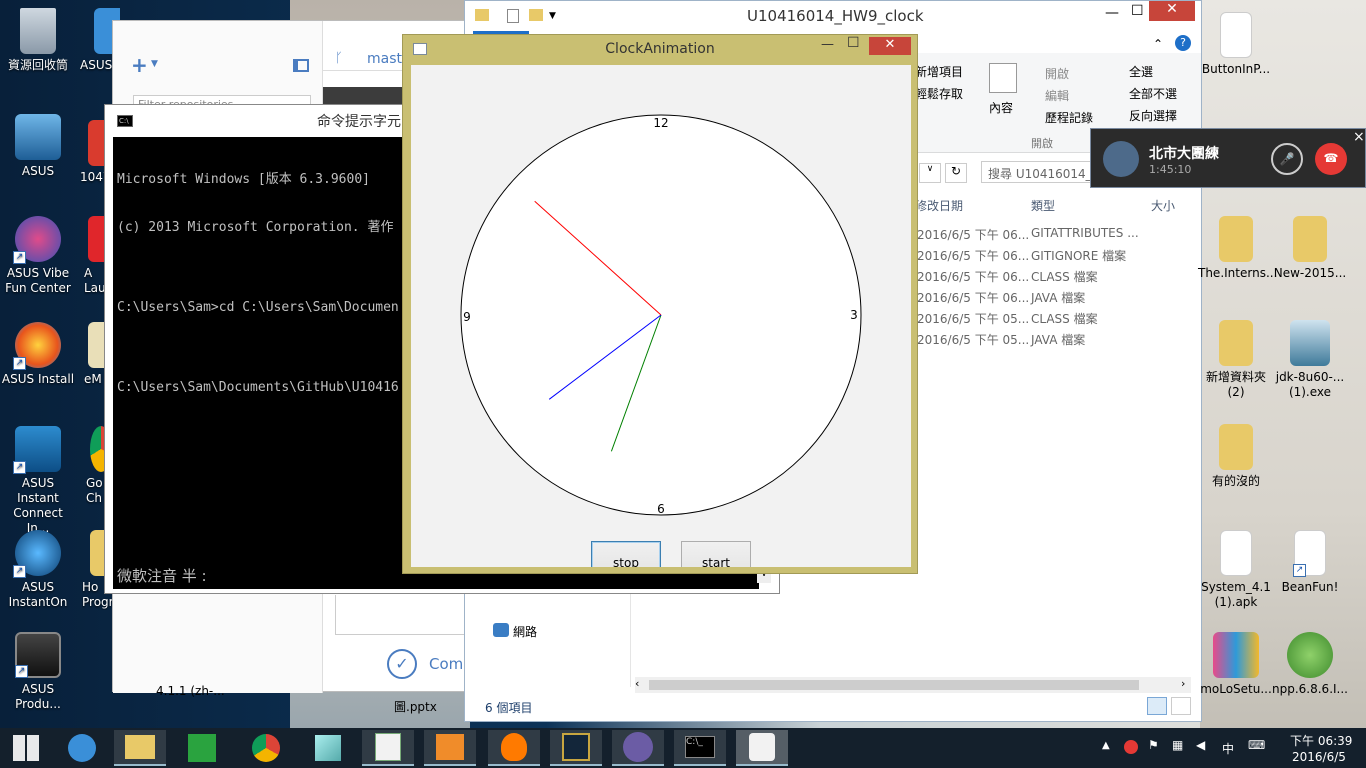 This screenshot has height=768, width=1366. Describe the element at coordinates (939, 93) in the screenshot. I see `ribbon-easy-access: 輕鬆存取` at that location.